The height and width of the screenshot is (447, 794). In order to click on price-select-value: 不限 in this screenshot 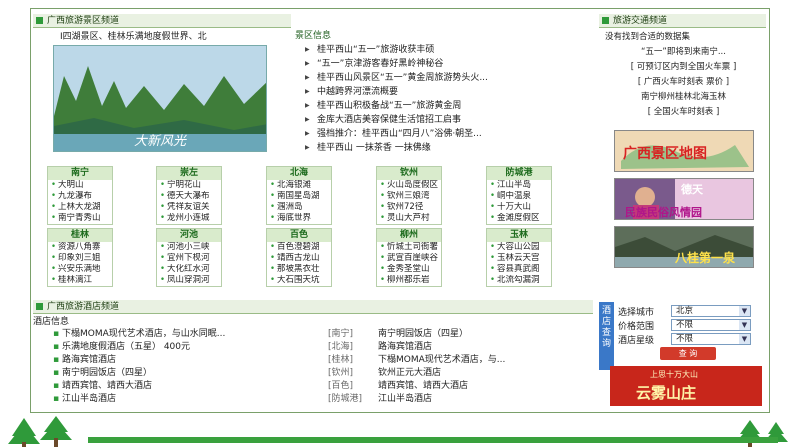, I will do `click(685, 325)`.